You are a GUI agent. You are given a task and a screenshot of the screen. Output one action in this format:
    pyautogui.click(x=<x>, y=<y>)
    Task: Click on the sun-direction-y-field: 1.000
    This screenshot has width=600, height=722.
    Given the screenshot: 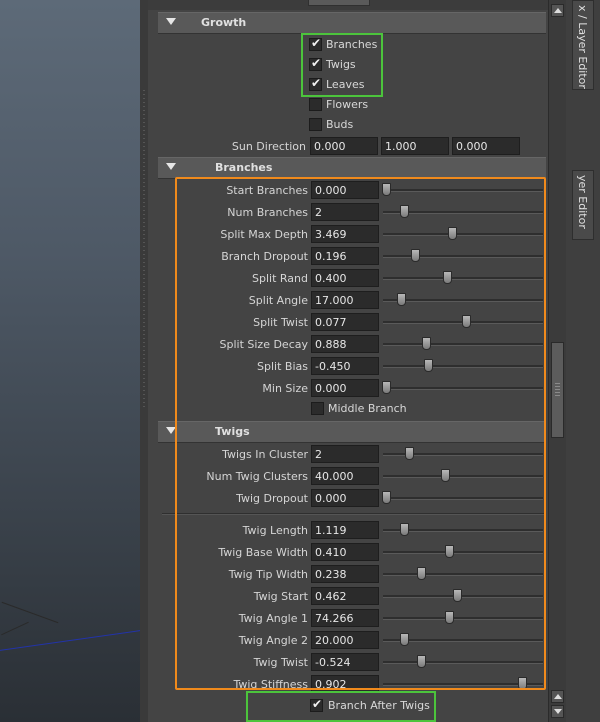 What is the action you would take?
    pyautogui.click(x=415, y=146)
    